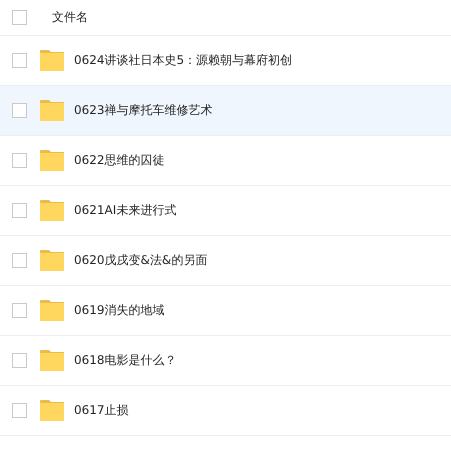 The image size is (451, 449). Describe the element at coordinates (70, 17) in the screenshot. I see `column-header: 文件名` at that location.